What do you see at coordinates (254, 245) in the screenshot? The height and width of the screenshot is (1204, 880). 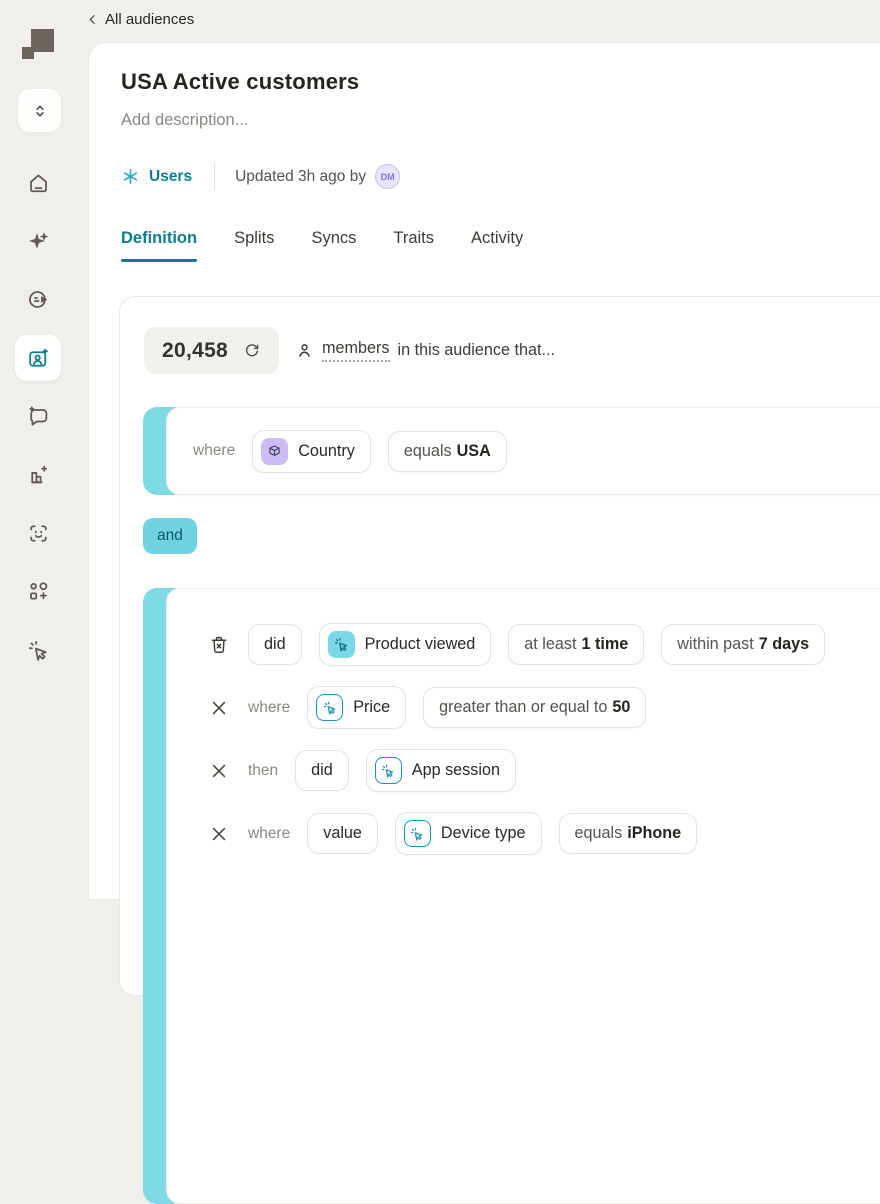 I see `tab-splits: Splits` at bounding box center [254, 245].